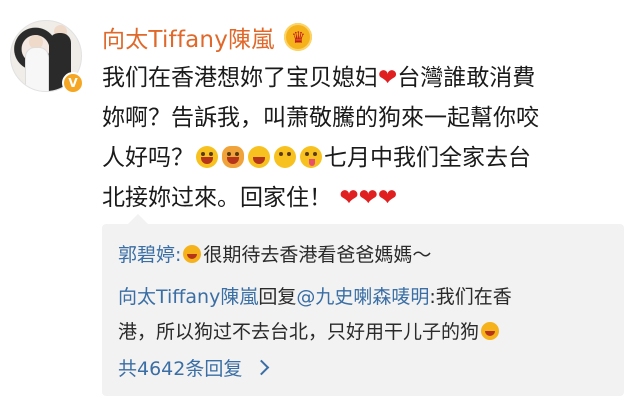 The image size is (640, 402). I want to click on post-line-4: 北接妳过來。回家住！ ❤❤❤, so click(250, 198).